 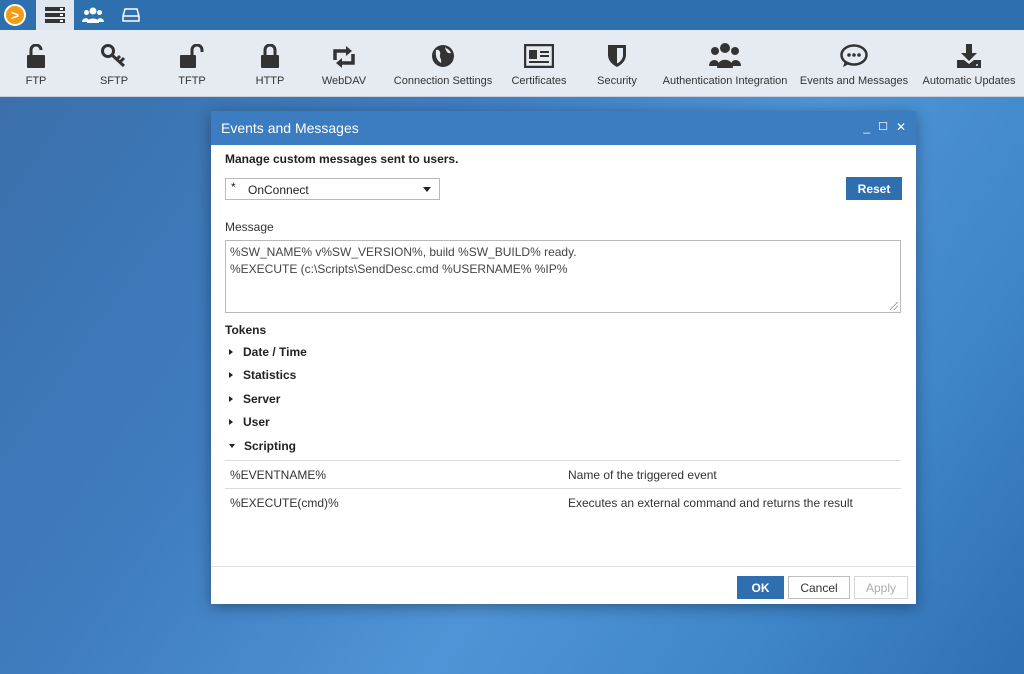 What do you see at coordinates (874, 188) in the screenshot?
I see `reset-button: Reset` at bounding box center [874, 188].